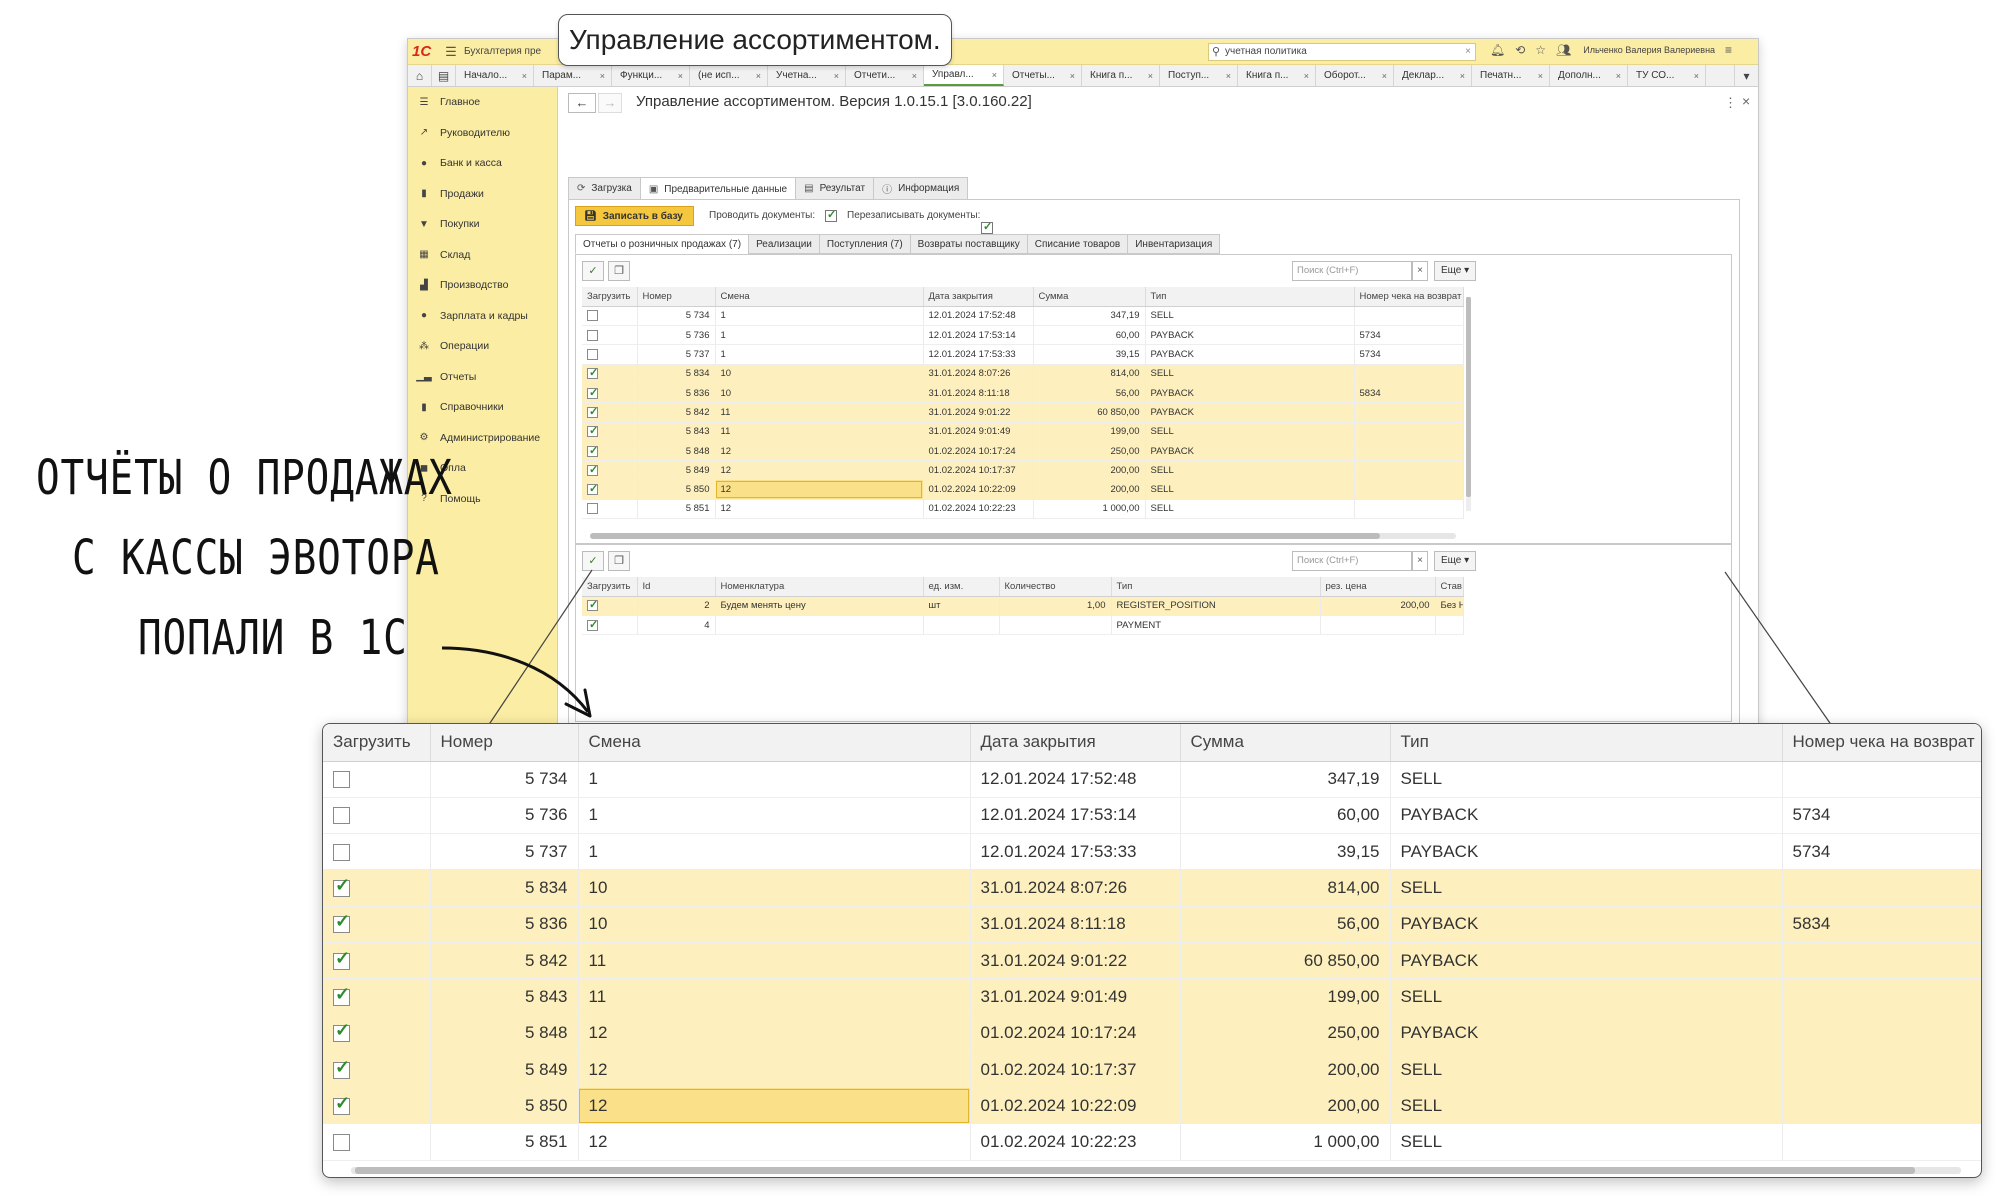  Describe the element at coordinates (1285, 816) in the screenshot. I see `cell-sum: 60,00` at that location.